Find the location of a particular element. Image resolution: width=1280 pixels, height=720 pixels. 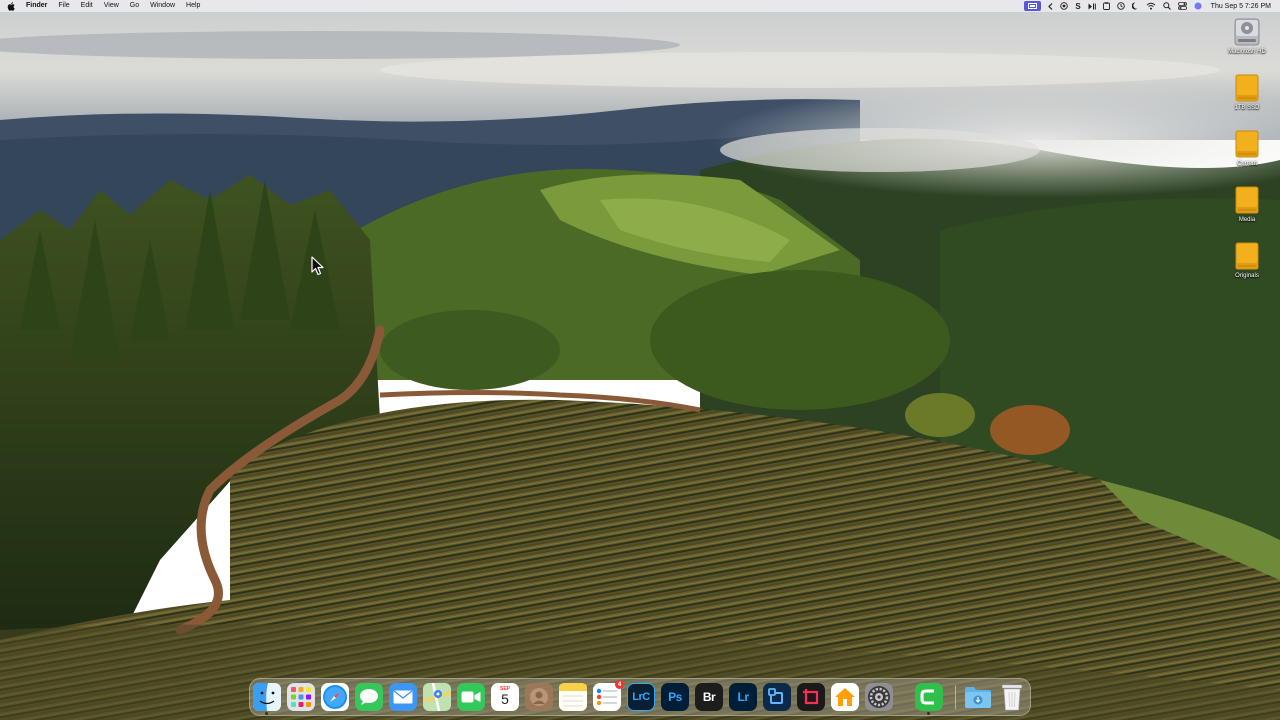

home-icon is located at coordinates (845, 697).